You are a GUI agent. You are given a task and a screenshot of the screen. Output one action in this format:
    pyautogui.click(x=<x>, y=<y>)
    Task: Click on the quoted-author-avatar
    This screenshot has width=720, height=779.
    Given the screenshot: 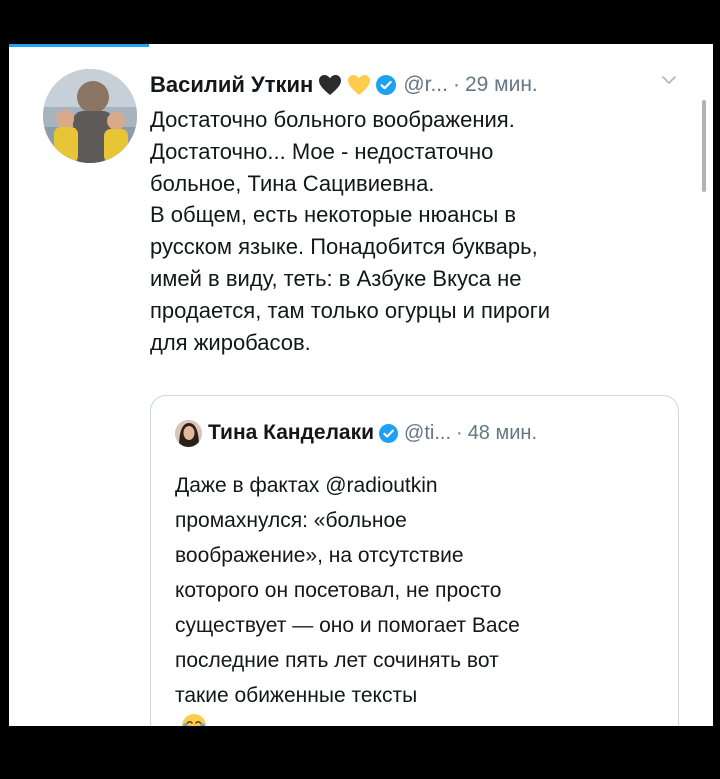 What is the action you would take?
    pyautogui.click(x=188, y=433)
    